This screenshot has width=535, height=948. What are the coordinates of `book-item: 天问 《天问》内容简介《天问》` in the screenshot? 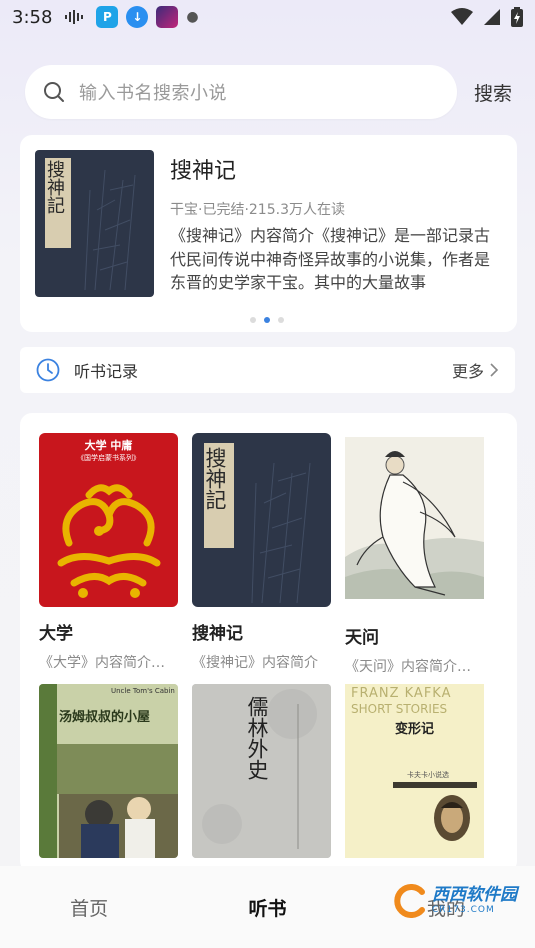 It's located at (415, 556).